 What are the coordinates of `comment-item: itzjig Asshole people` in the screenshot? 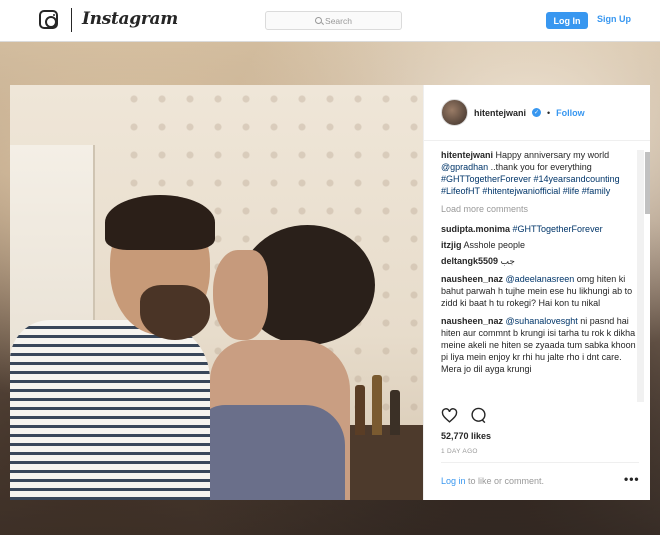 It's located at (540, 245).